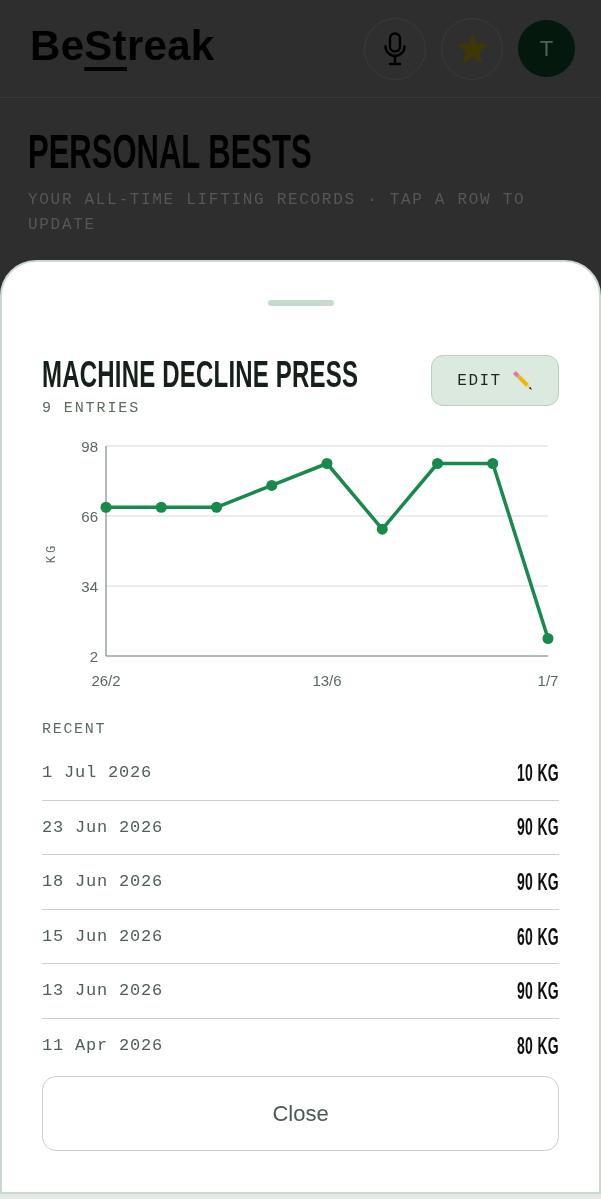 This screenshot has width=601, height=1199. Describe the element at coordinates (103, 827) in the screenshot. I see `entry-date: 23 Jun 2026` at that location.